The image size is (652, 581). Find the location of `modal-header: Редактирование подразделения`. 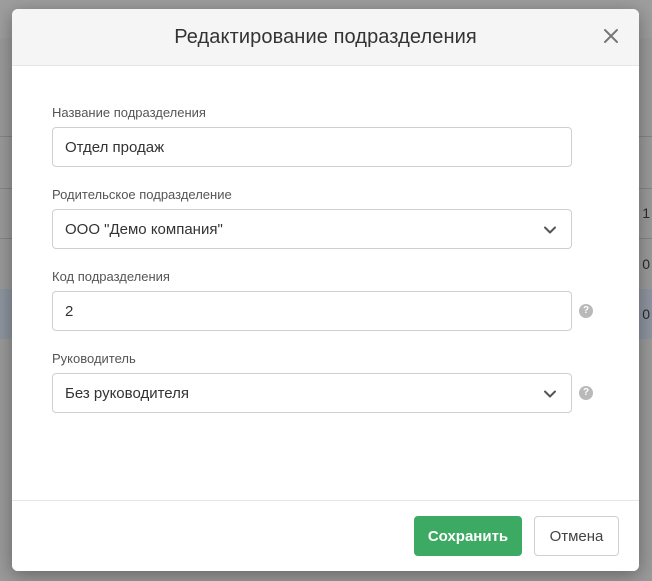

modal-header: Редактирование подразделения is located at coordinates (325, 37).